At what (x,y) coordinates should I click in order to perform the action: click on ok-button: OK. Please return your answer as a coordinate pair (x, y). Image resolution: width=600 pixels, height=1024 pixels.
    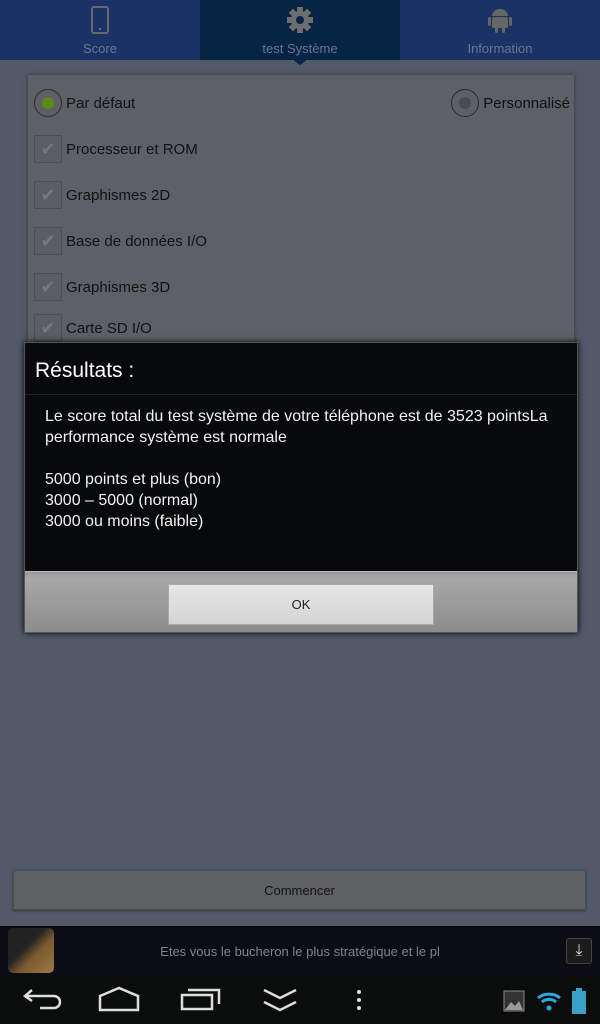
    Looking at the image, I should click on (301, 604).